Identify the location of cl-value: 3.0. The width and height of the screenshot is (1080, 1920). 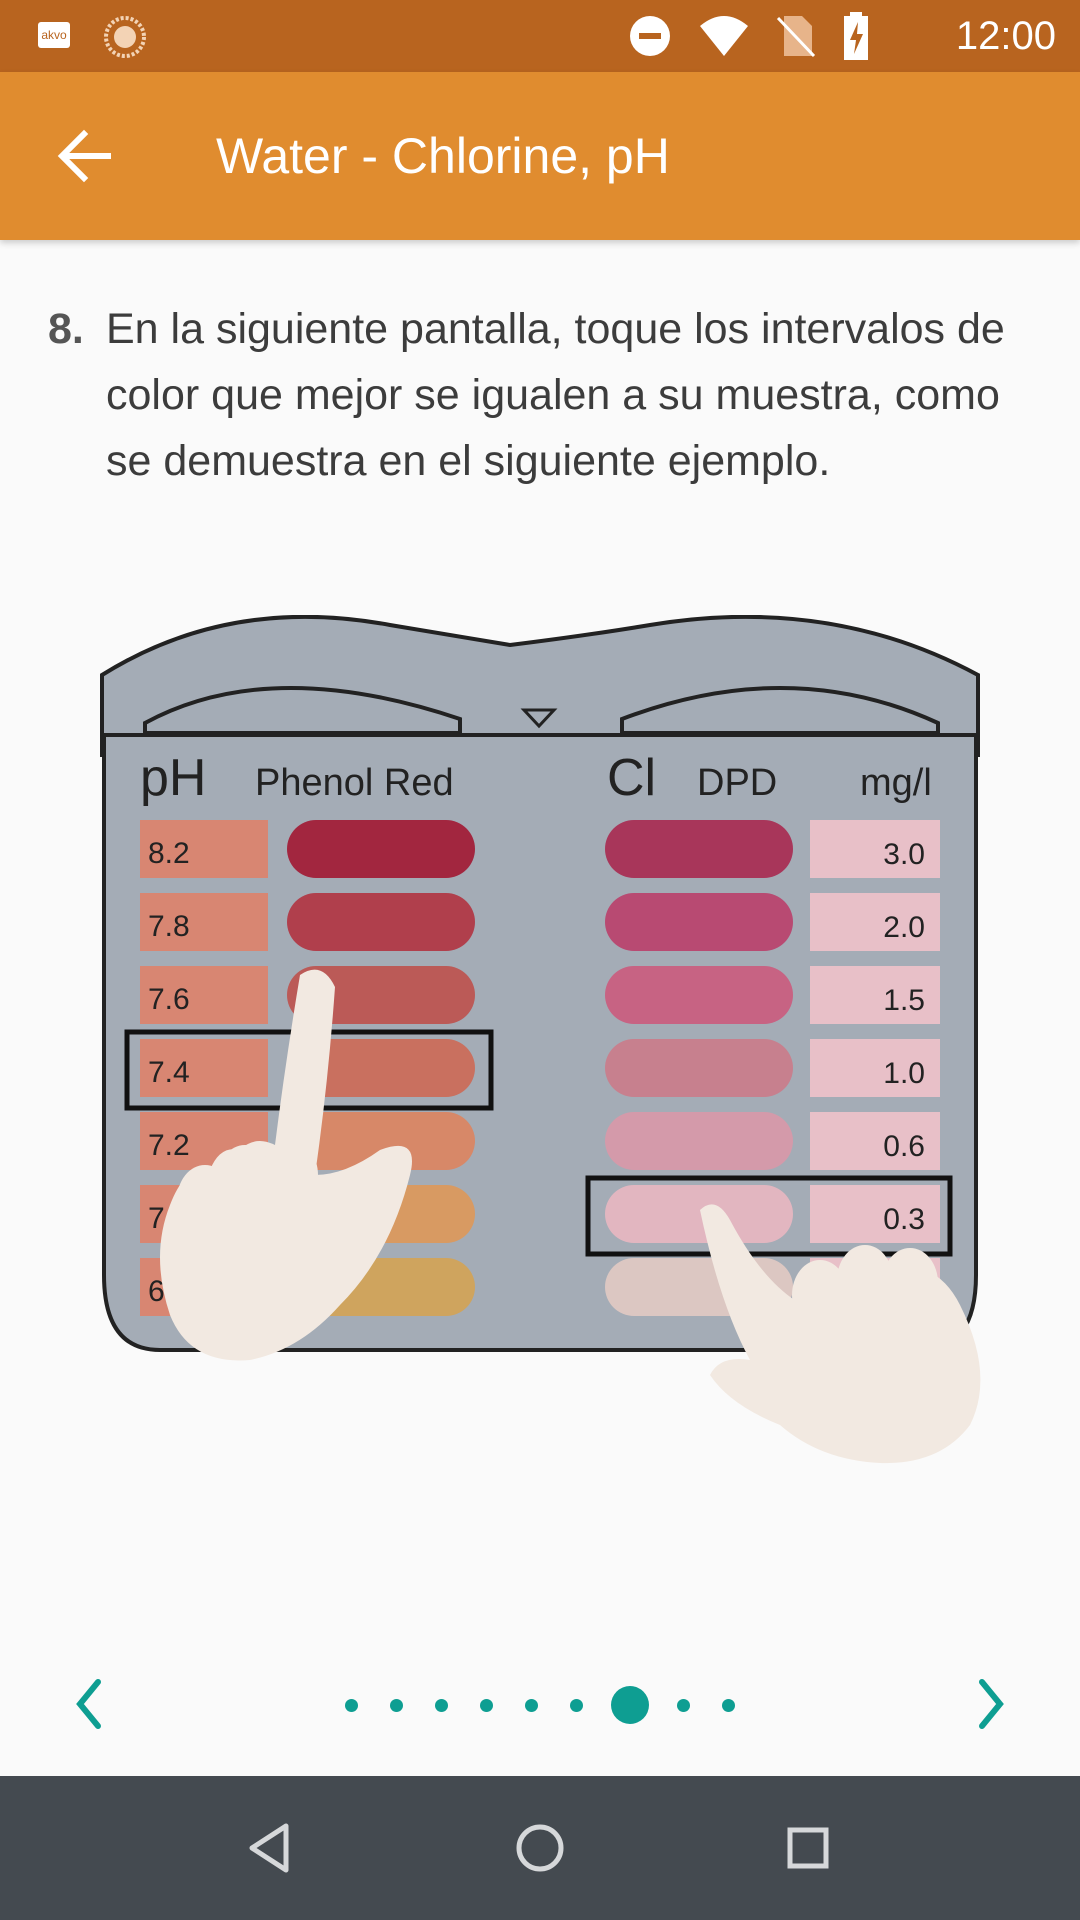
(904, 854).